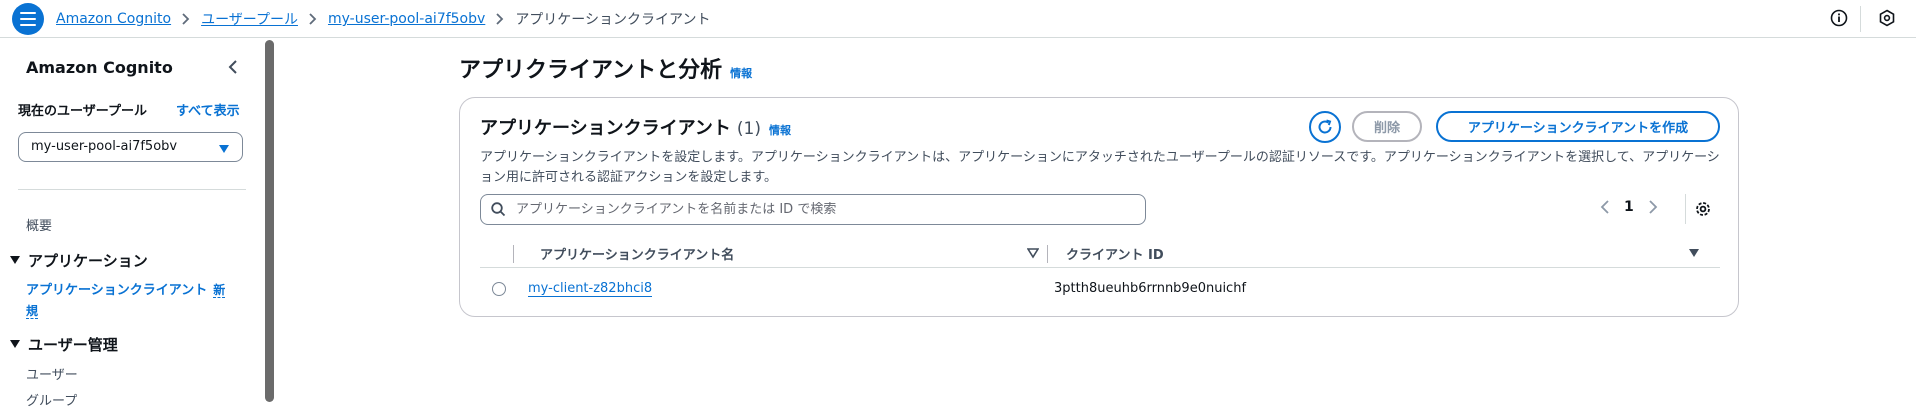  What do you see at coordinates (52, 373) in the screenshot?
I see `sidebar-item-users: ユーザー` at bounding box center [52, 373].